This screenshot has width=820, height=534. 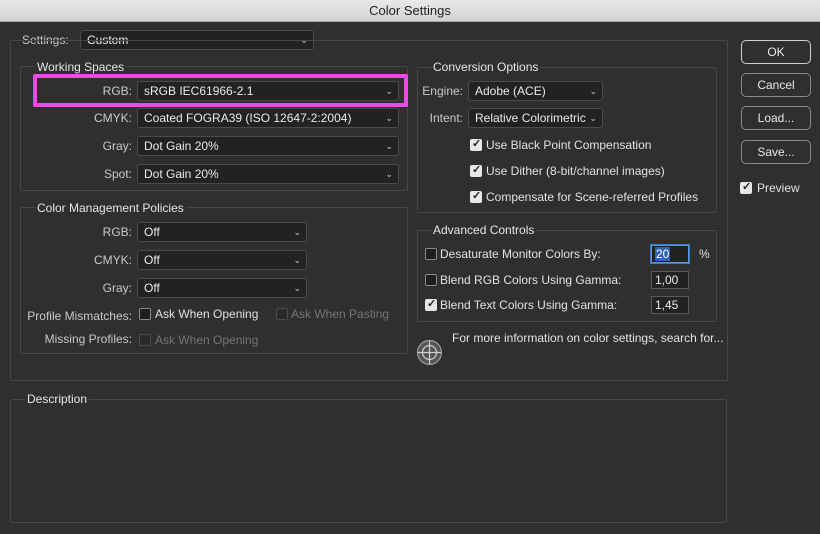 I want to click on preview-checkbox, so click(x=746, y=187).